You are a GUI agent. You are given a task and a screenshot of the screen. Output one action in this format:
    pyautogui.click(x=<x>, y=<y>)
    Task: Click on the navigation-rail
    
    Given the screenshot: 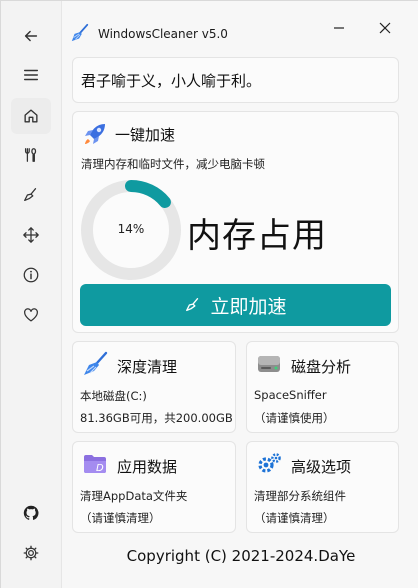 What is the action you would take?
    pyautogui.click(x=31, y=294)
    